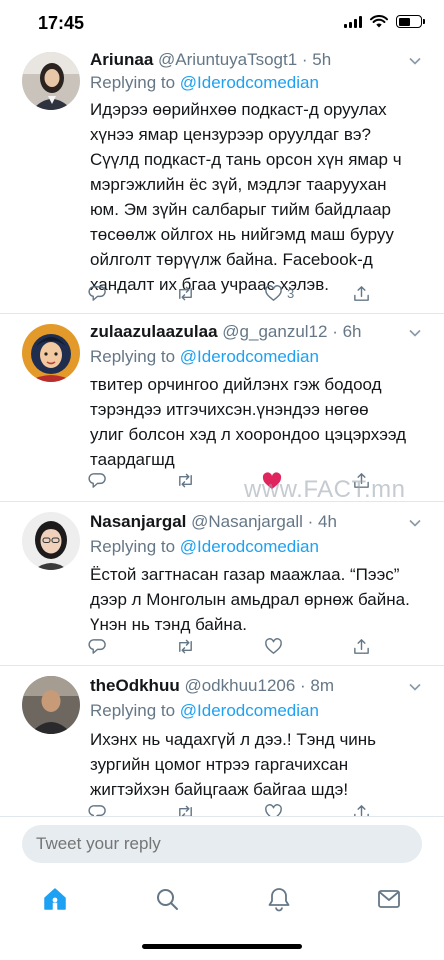 Image resolution: width=444 pixels, height=960 pixels. Describe the element at coordinates (279, 899) in the screenshot. I see `notifications-icon` at that location.